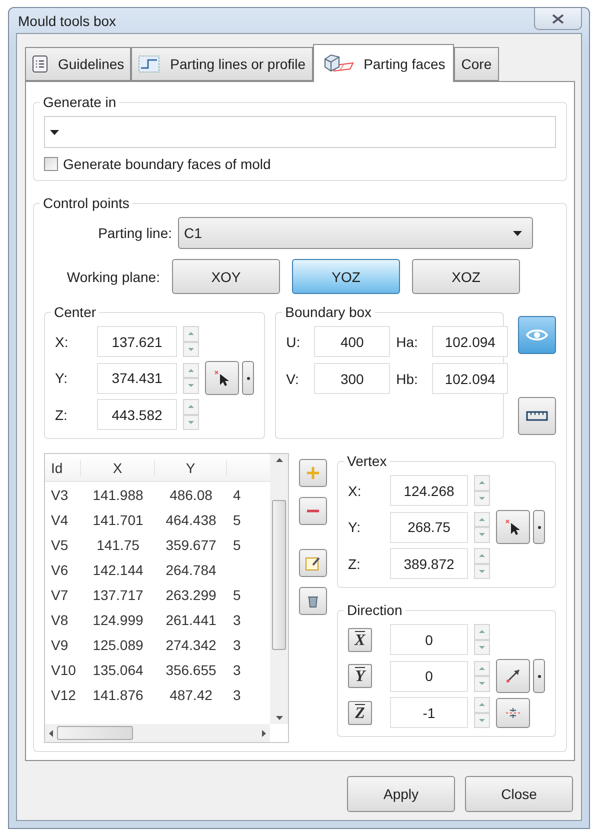  I want to click on table-cell-text: V3, so click(60, 494).